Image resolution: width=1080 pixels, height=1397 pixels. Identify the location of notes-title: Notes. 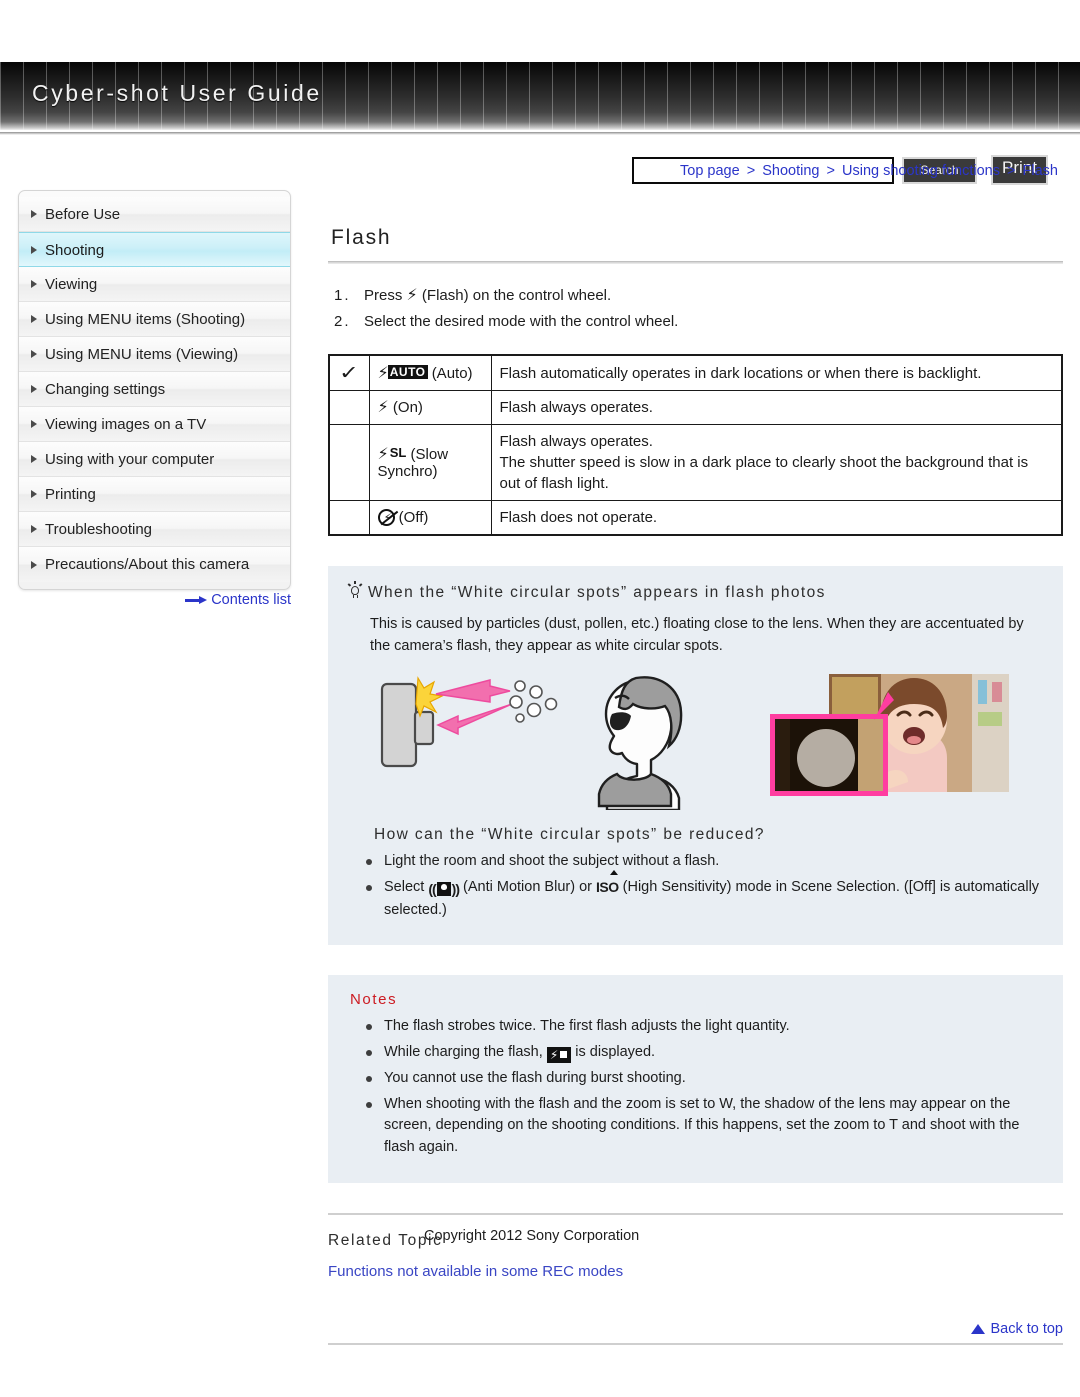
(374, 1000).